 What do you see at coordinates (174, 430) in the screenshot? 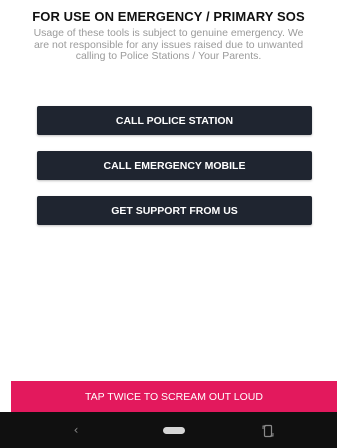
I see `home-pill-icon` at bounding box center [174, 430].